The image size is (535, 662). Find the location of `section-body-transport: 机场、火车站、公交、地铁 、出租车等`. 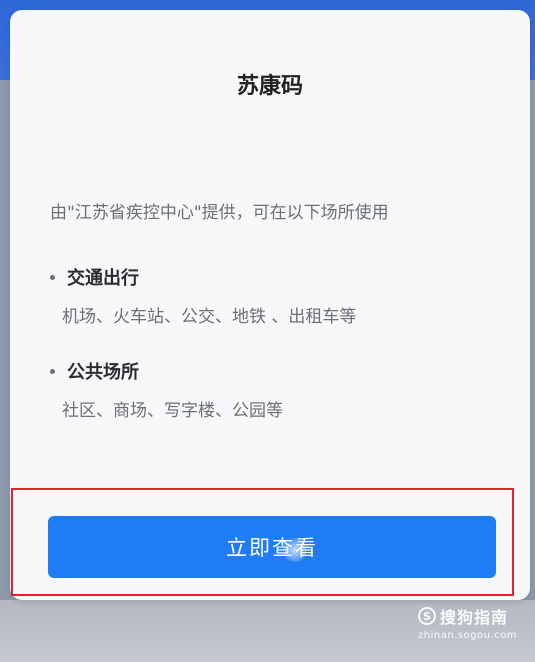

section-body-transport: 机场、火车站、公交、地铁 、出租车等 is located at coordinates (209, 317).